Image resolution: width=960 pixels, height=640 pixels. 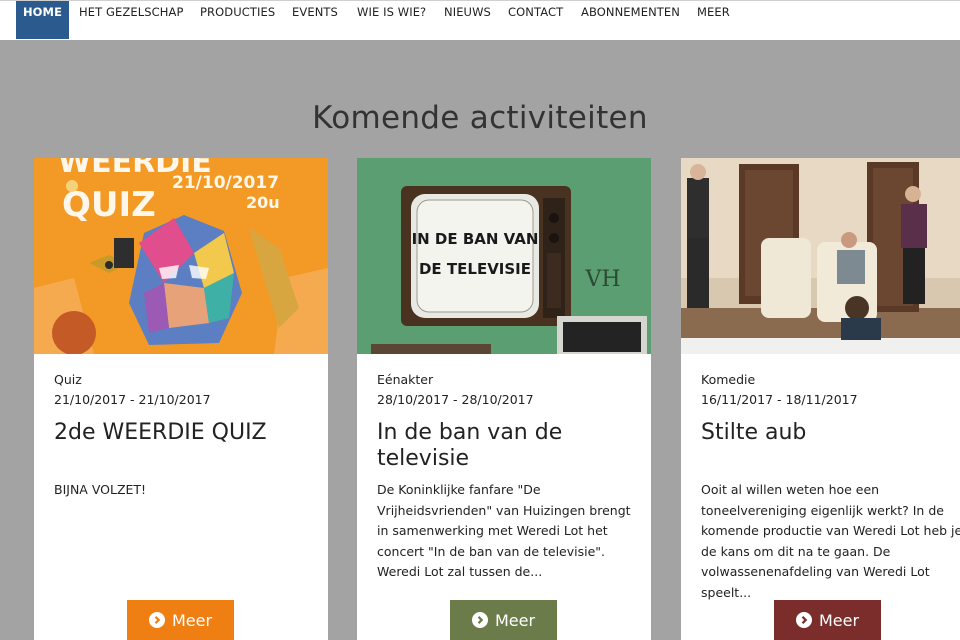 What do you see at coordinates (475, 239) in the screenshot?
I see `svg-text: IN DE BAN VAN` at bounding box center [475, 239].